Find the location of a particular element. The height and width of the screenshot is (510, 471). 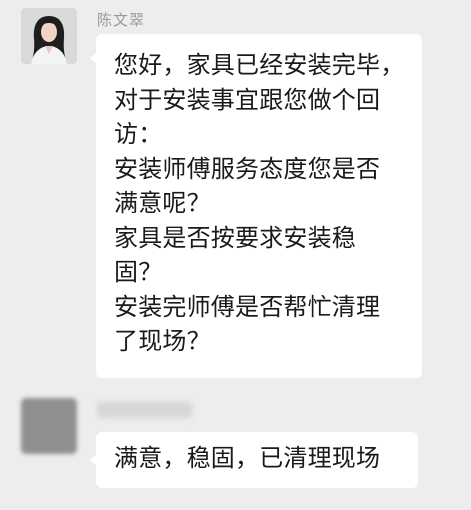

message-line: 满意呢？ is located at coordinates (162, 203).